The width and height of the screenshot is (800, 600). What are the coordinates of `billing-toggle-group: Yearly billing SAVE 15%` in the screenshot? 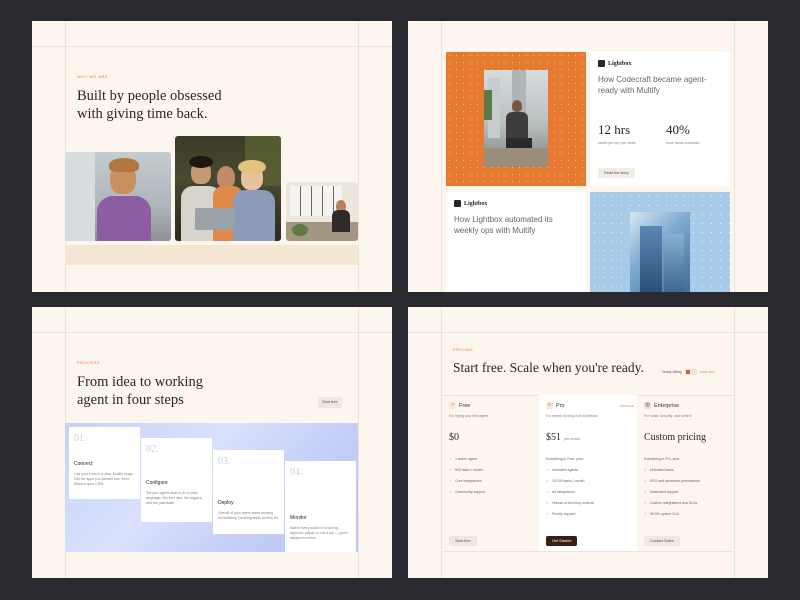 It's located at (688, 372).